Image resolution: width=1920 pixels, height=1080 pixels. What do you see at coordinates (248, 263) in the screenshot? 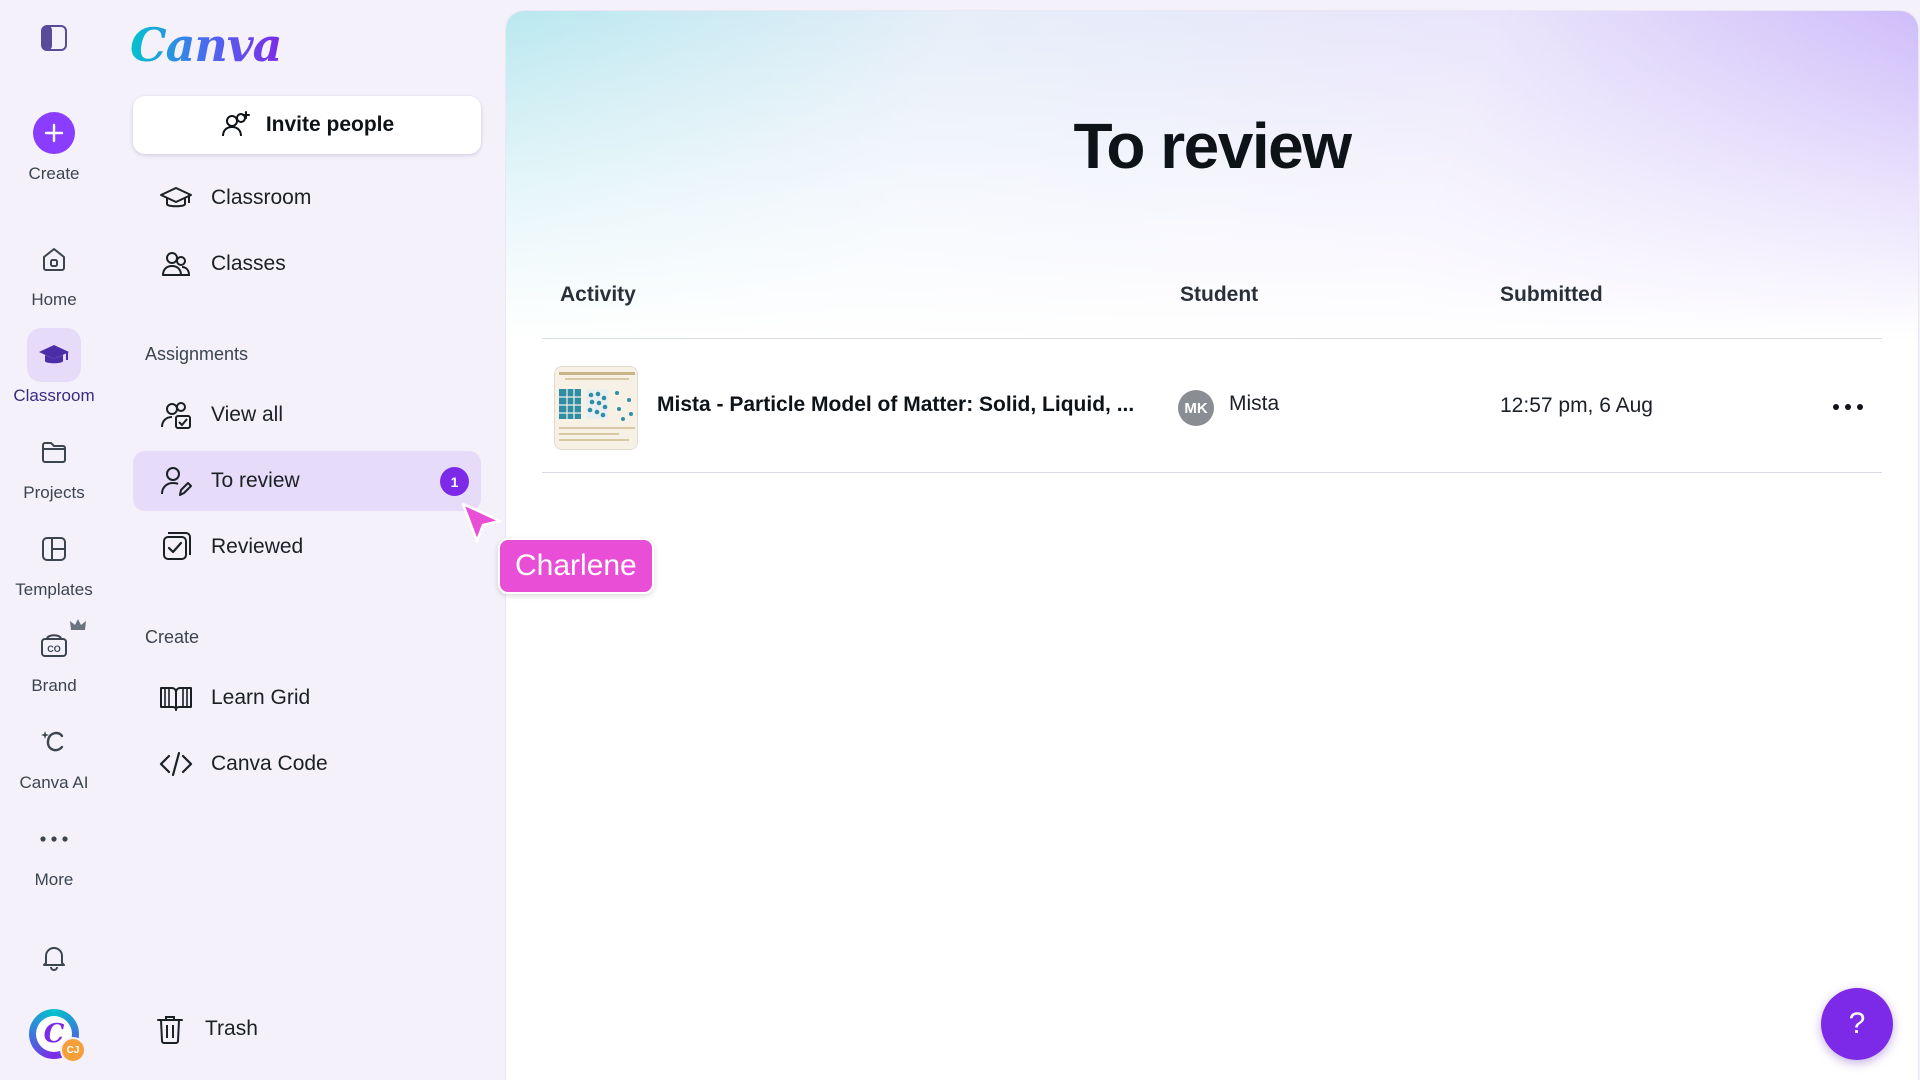
I see `sidebar-item-label: Classes` at bounding box center [248, 263].